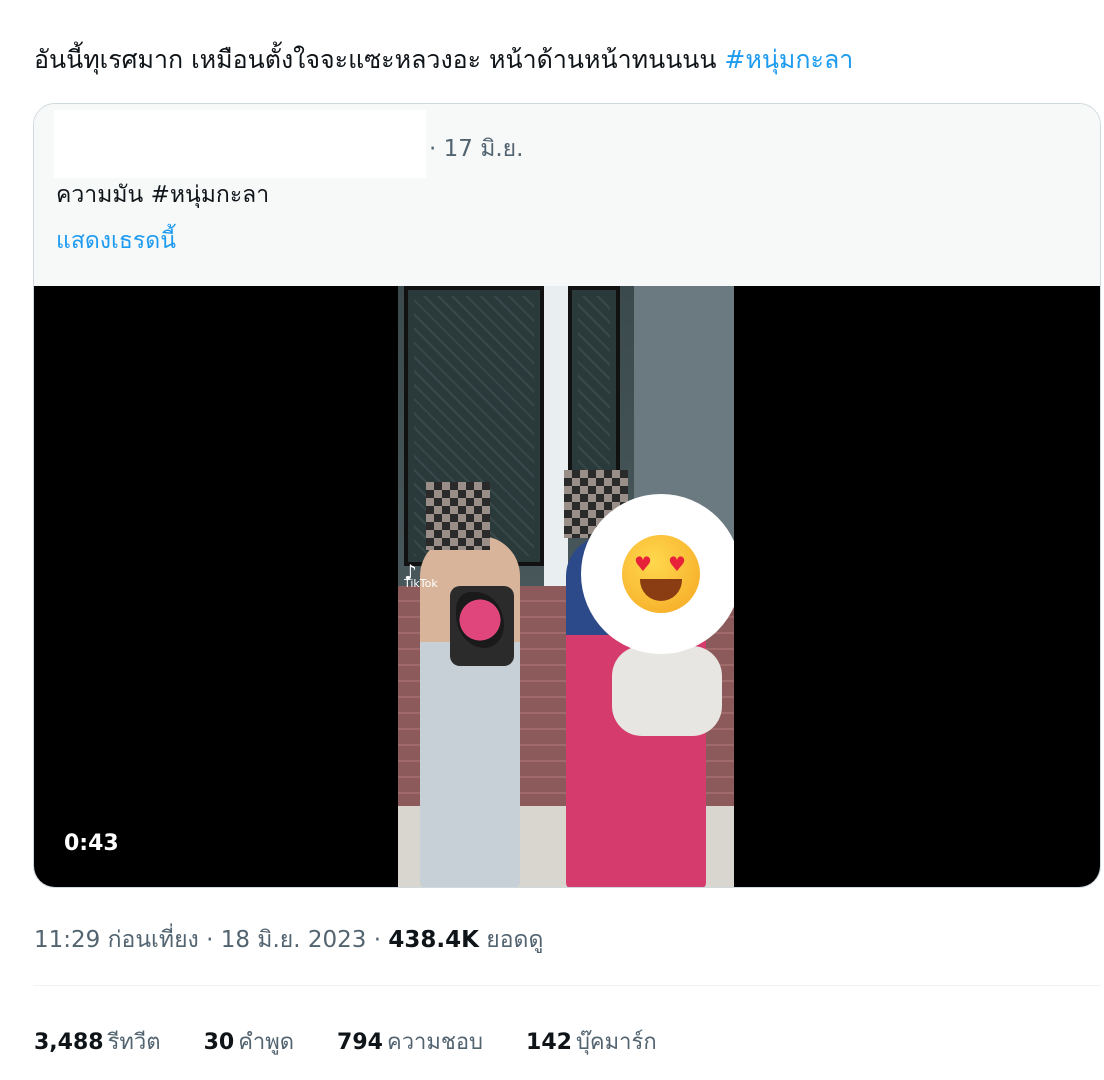 This screenshot has height=1080, width=1104. I want to click on redacted-author, so click(240, 144).